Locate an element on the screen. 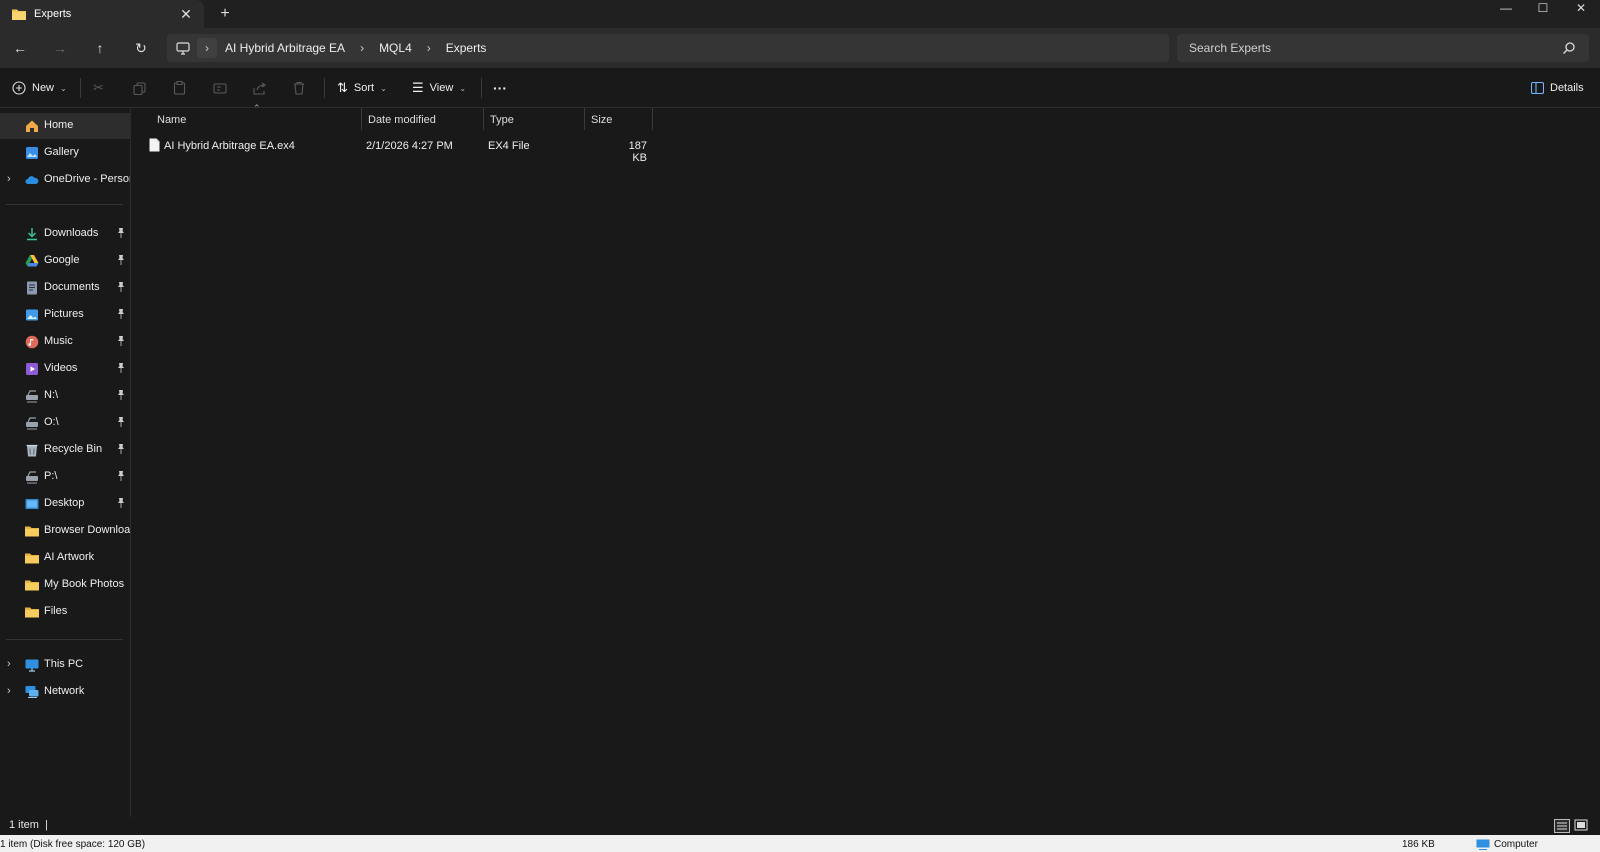 The image size is (1600, 852). cut-icon: ✂ is located at coordinates (98, 87).